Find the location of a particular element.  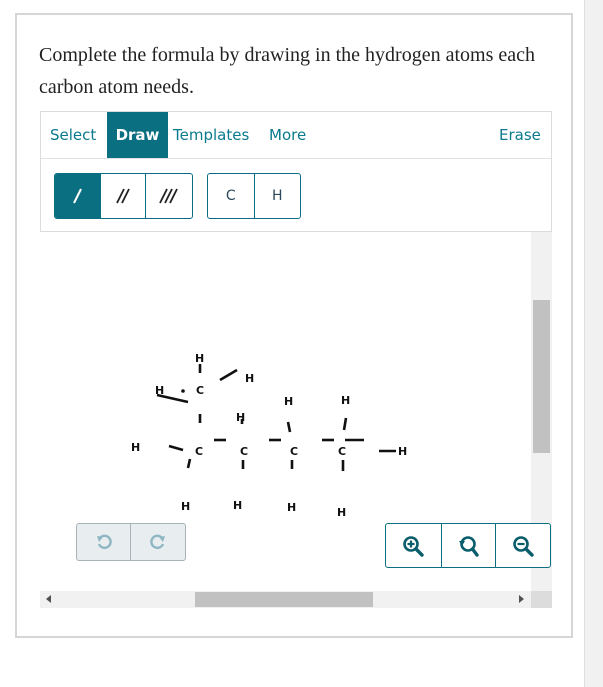

tab-more: More is located at coordinates (287, 135).